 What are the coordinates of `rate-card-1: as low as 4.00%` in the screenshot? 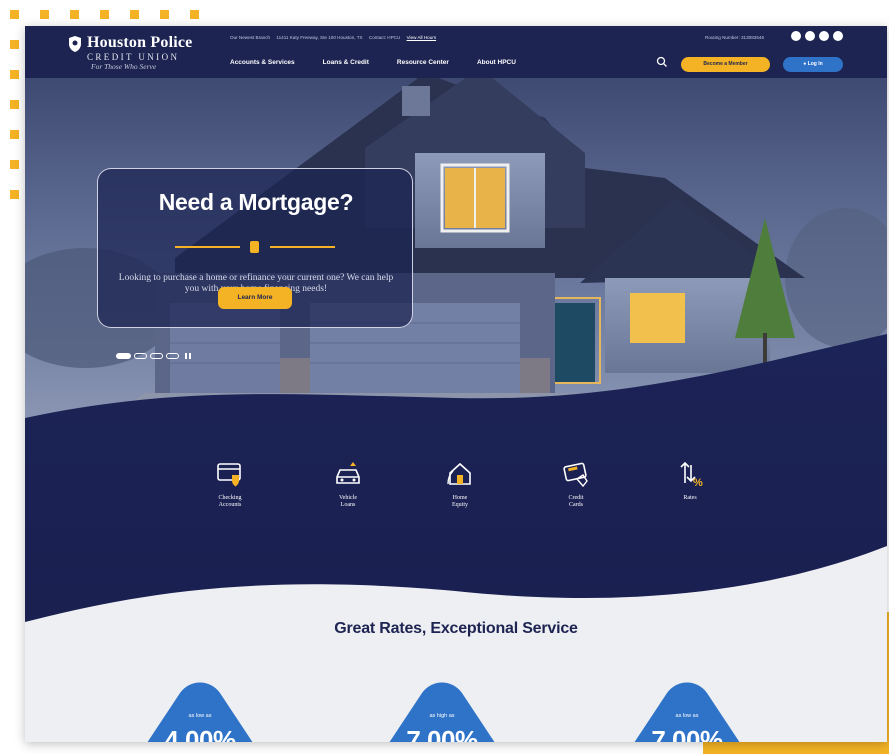 It's located at (200, 711).